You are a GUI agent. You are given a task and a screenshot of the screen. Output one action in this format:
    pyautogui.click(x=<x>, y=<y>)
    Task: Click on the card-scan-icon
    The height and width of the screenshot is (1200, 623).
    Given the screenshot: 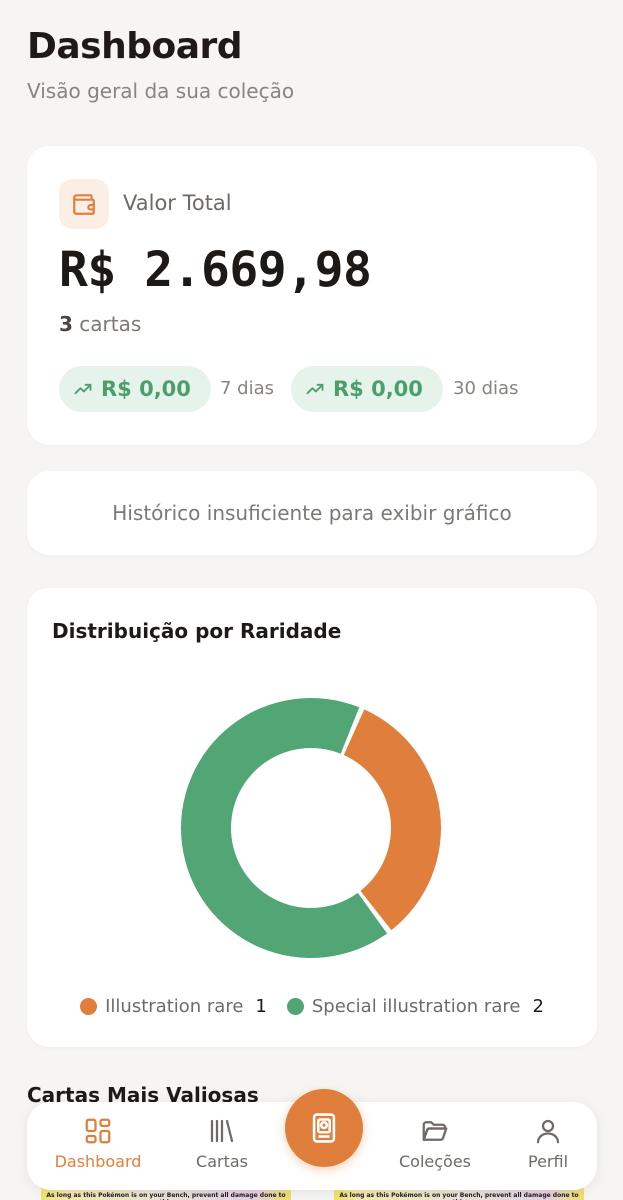 What is the action you would take?
    pyautogui.click(x=324, y=1128)
    